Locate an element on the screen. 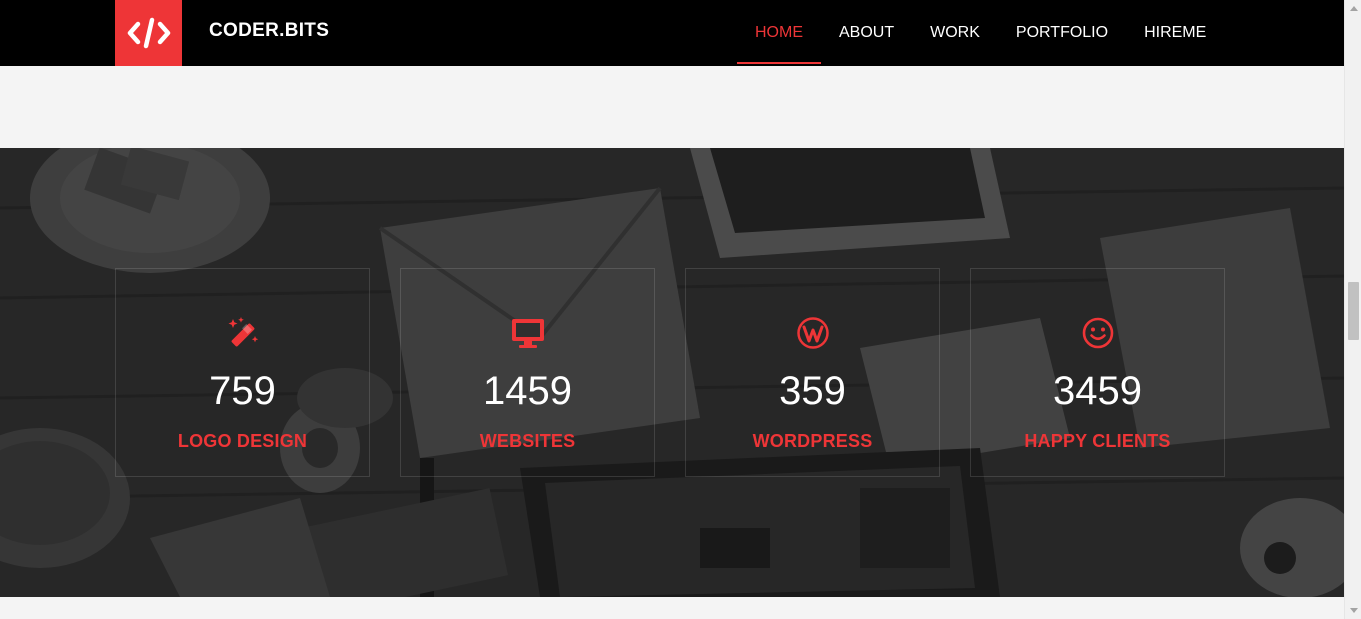 The width and height of the screenshot is (1361, 619). stat-card-happy-clients: 3459 HAPPY CLIENTS is located at coordinates (1097, 372).